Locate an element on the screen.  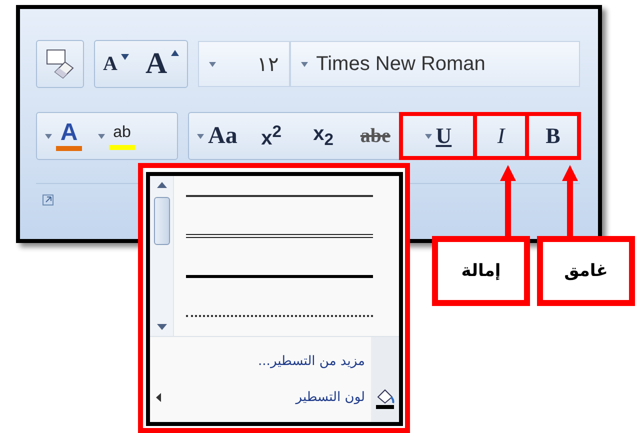
font-color-button: A is located at coordinates (63, 136).